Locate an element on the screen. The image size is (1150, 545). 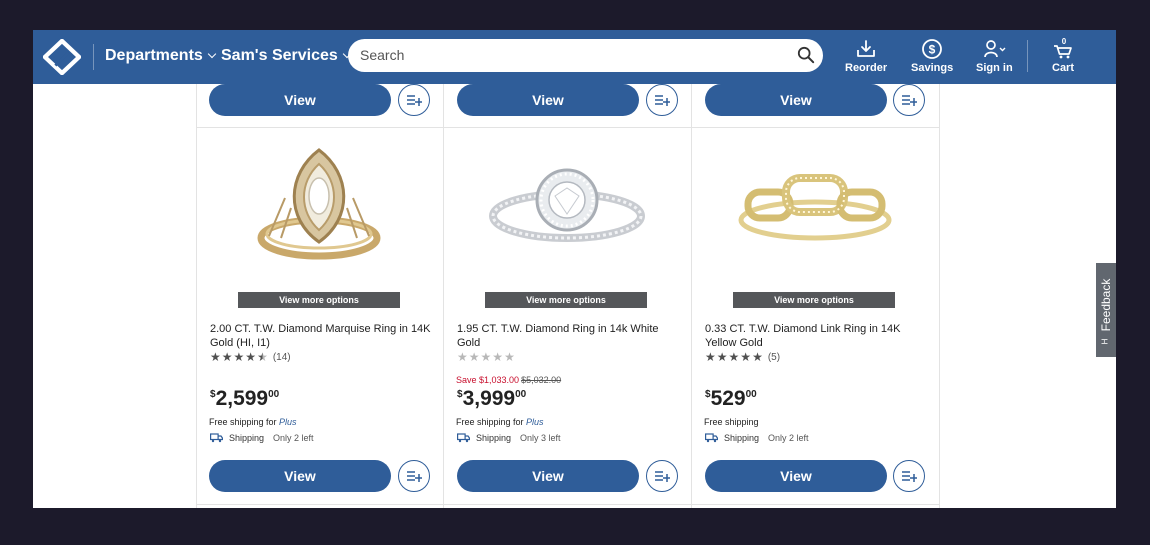
chevron-down-icon is located at coordinates (212, 54).